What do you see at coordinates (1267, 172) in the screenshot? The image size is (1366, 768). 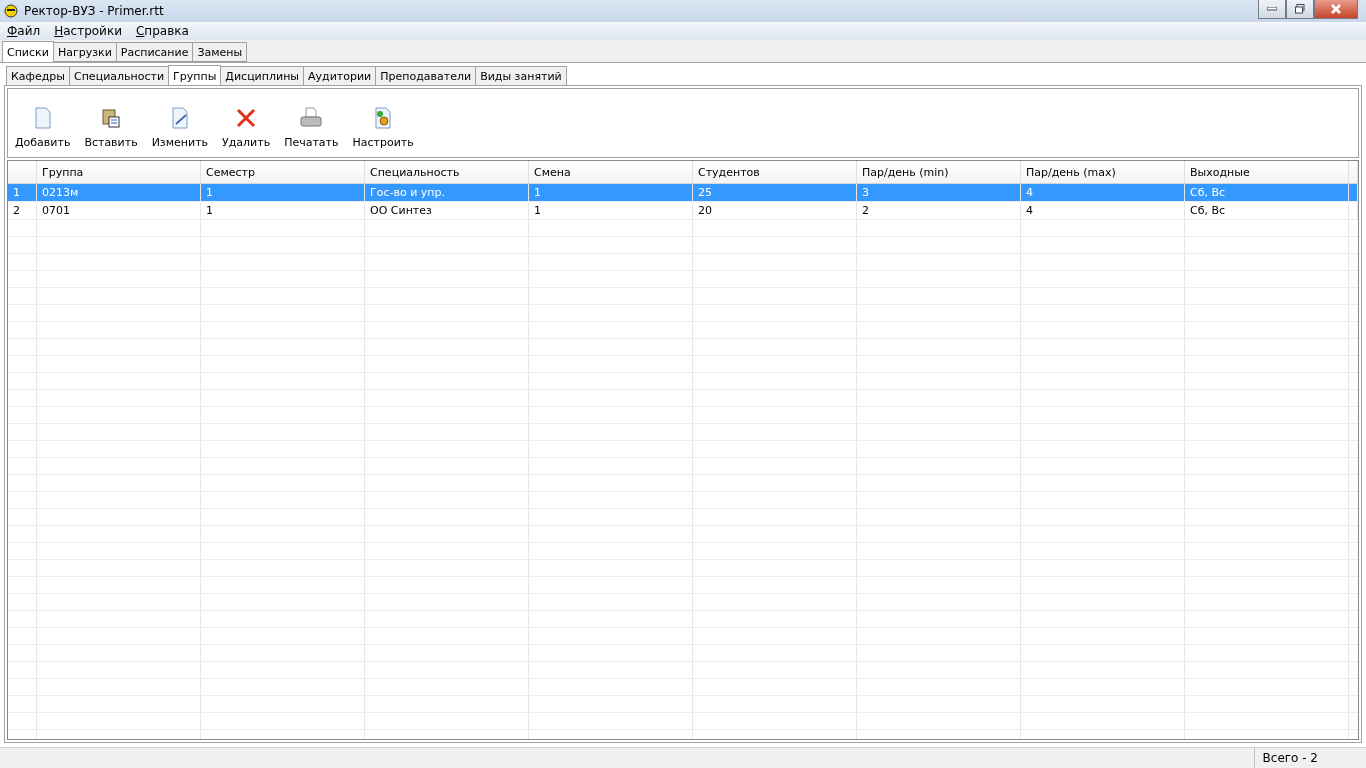 I see `column-header: Выходные` at bounding box center [1267, 172].